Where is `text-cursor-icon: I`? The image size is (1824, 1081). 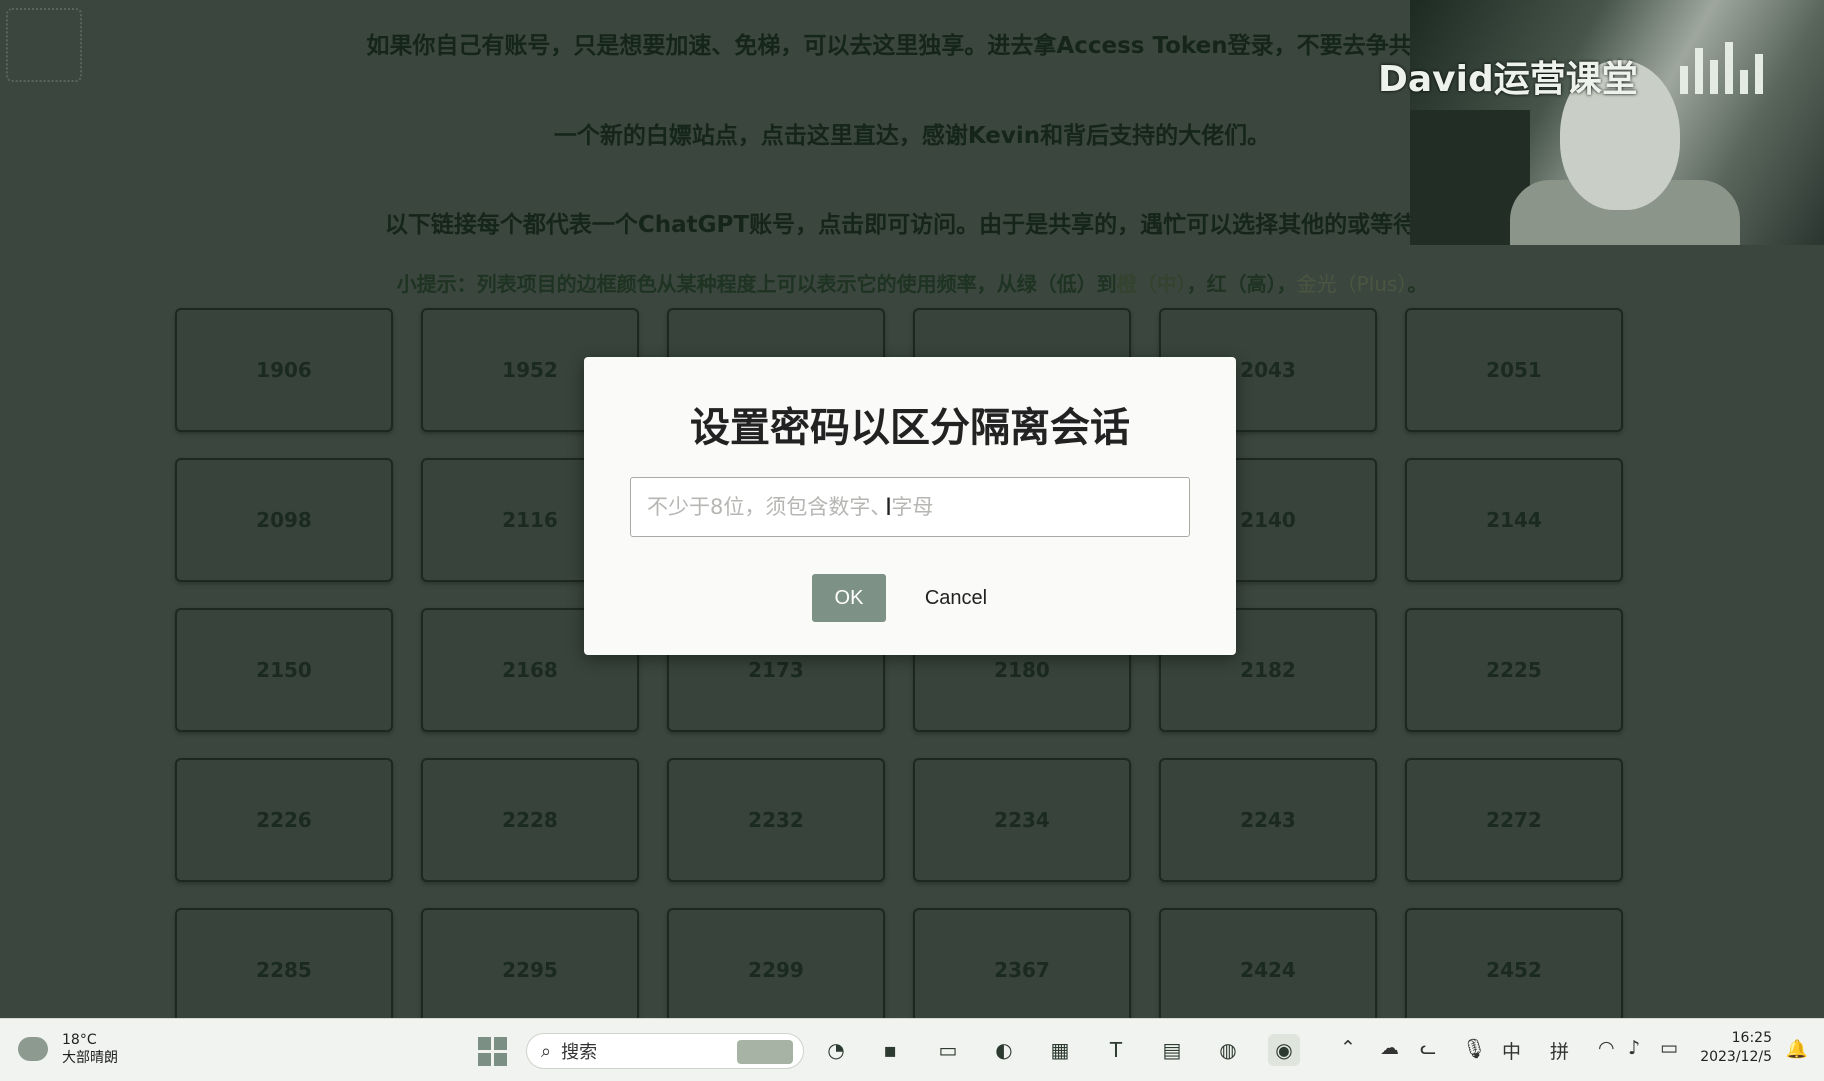 text-cursor-icon: I is located at coordinates (888, 508).